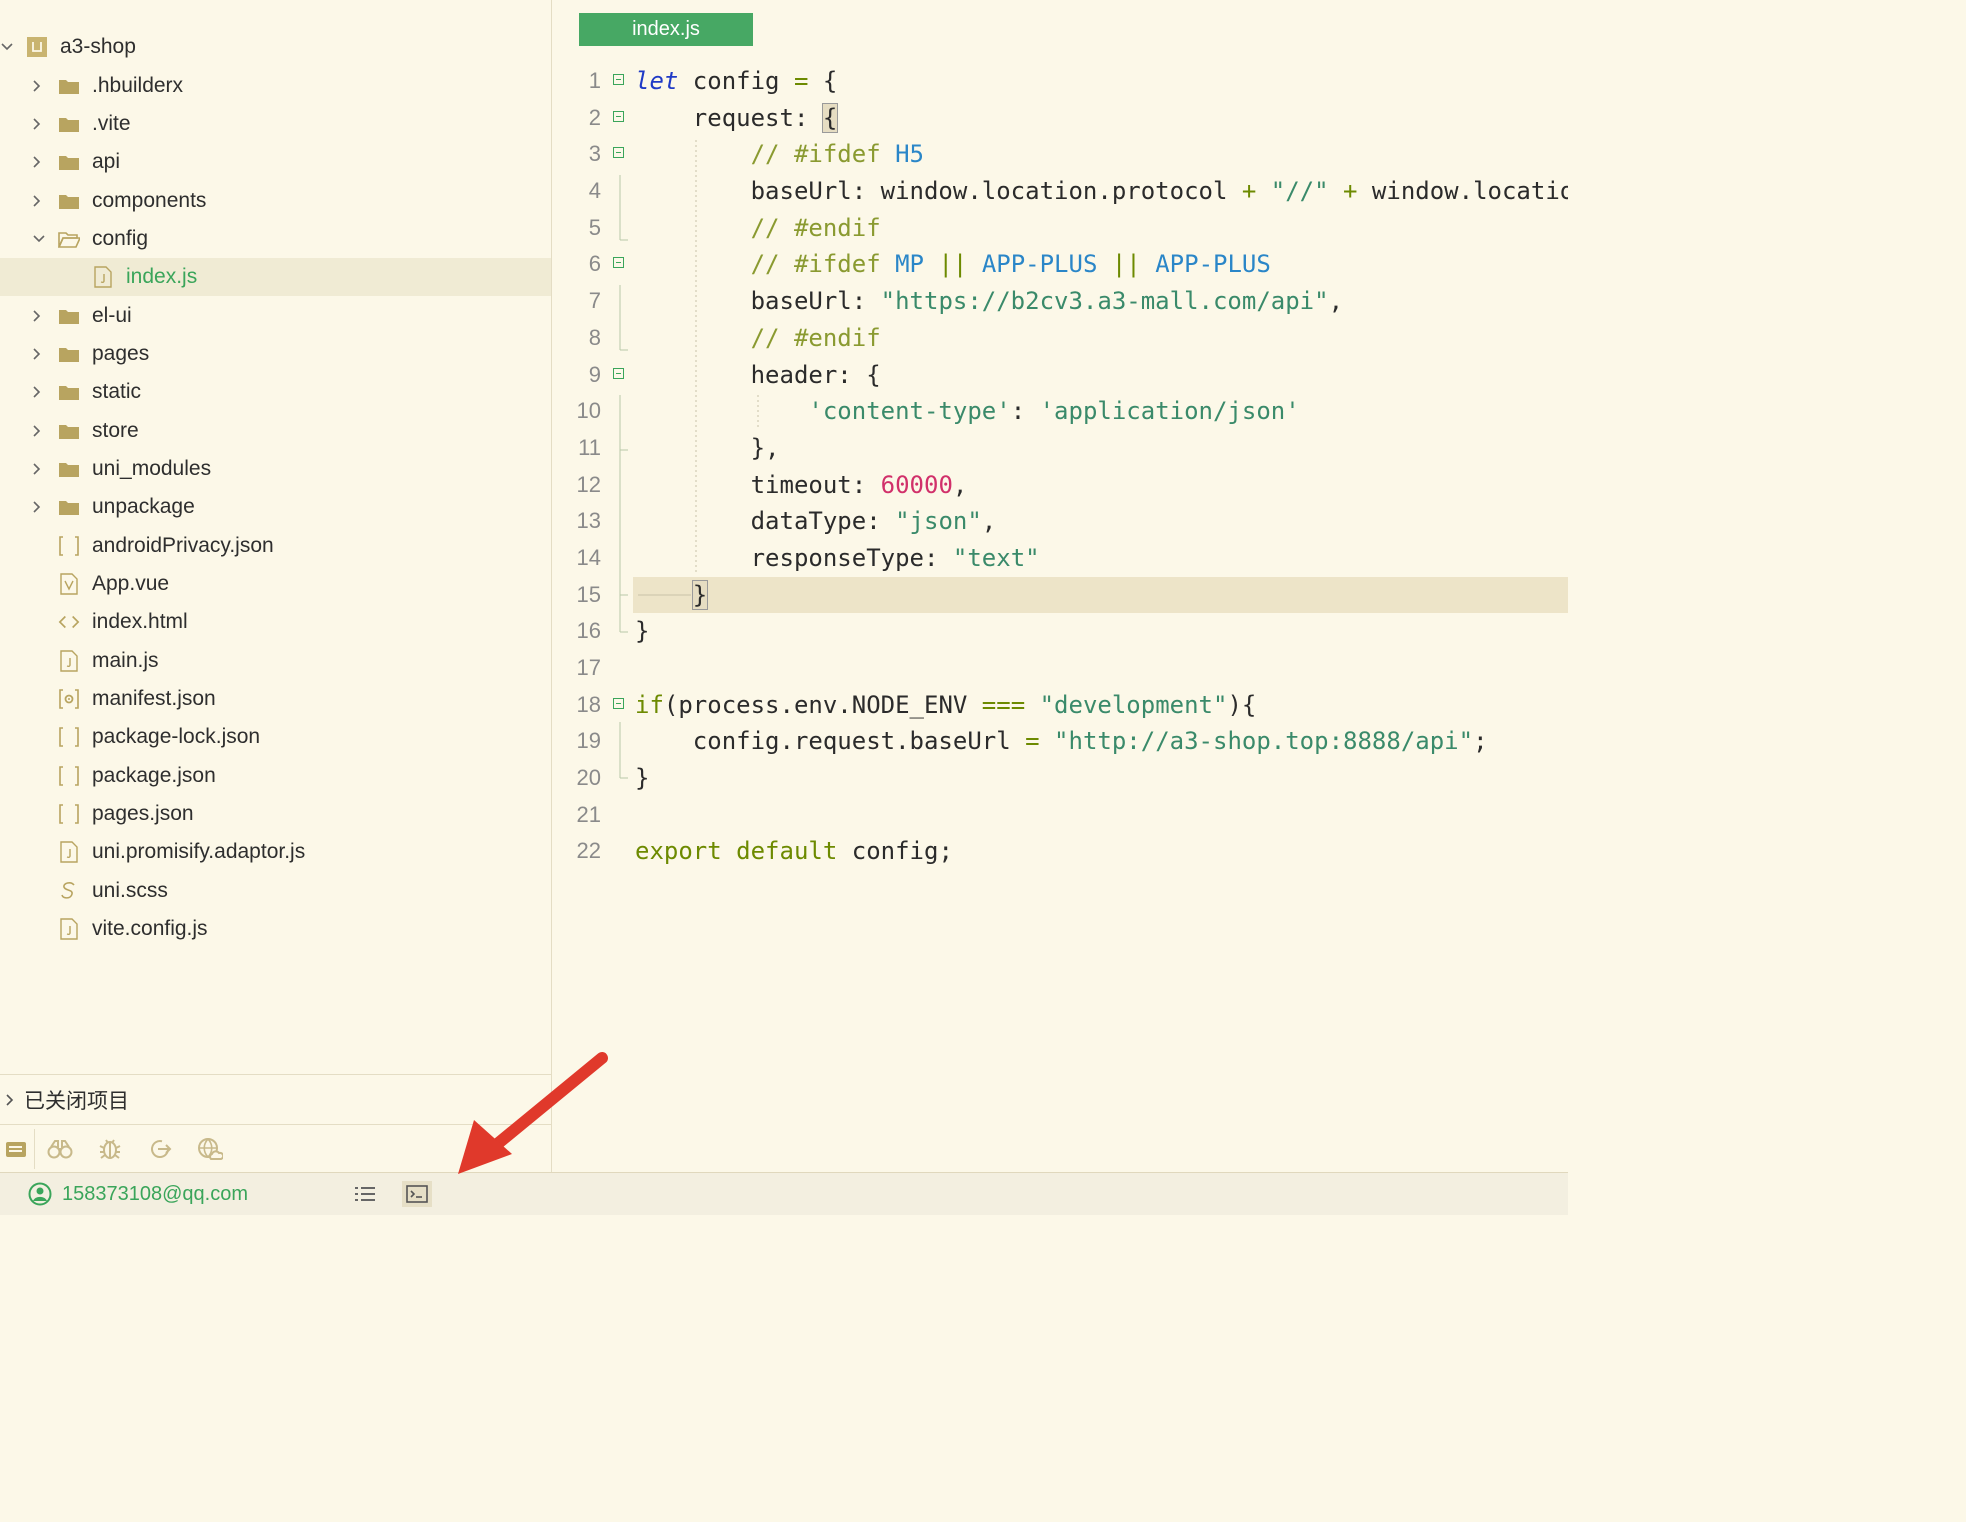 This screenshot has height=1522, width=1966. I want to click on tree-item: .hbuilderx, so click(275, 85).